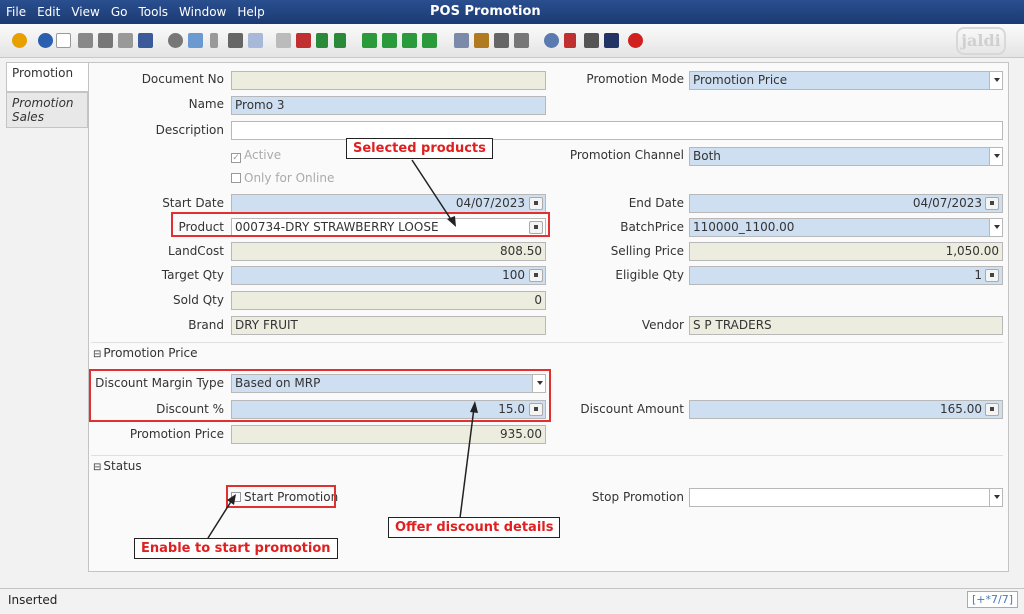 This screenshot has height=614, width=1024. What do you see at coordinates (196, 251) in the screenshot?
I see `land-cost-label: LandCost` at bounding box center [196, 251].